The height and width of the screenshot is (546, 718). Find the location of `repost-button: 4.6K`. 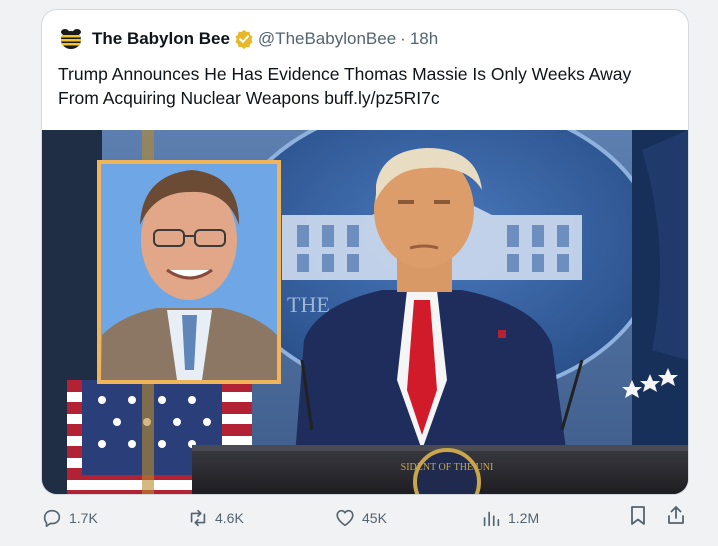

repost-button: 4.6K is located at coordinates (215, 518).